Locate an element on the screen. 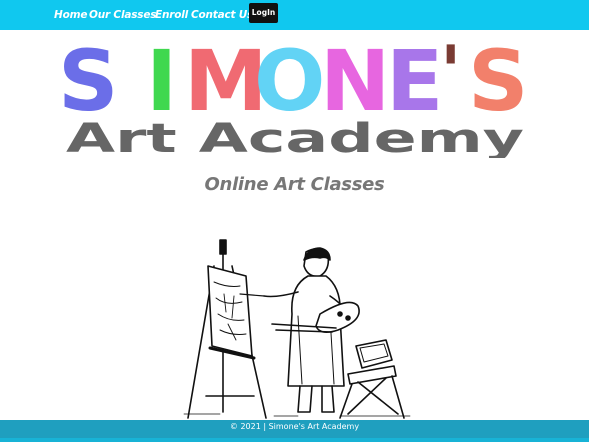 This screenshot has width=589, height=442. footer-copyright: © 2021 | Simone's Art Academy is located at coordinates (294, 426).